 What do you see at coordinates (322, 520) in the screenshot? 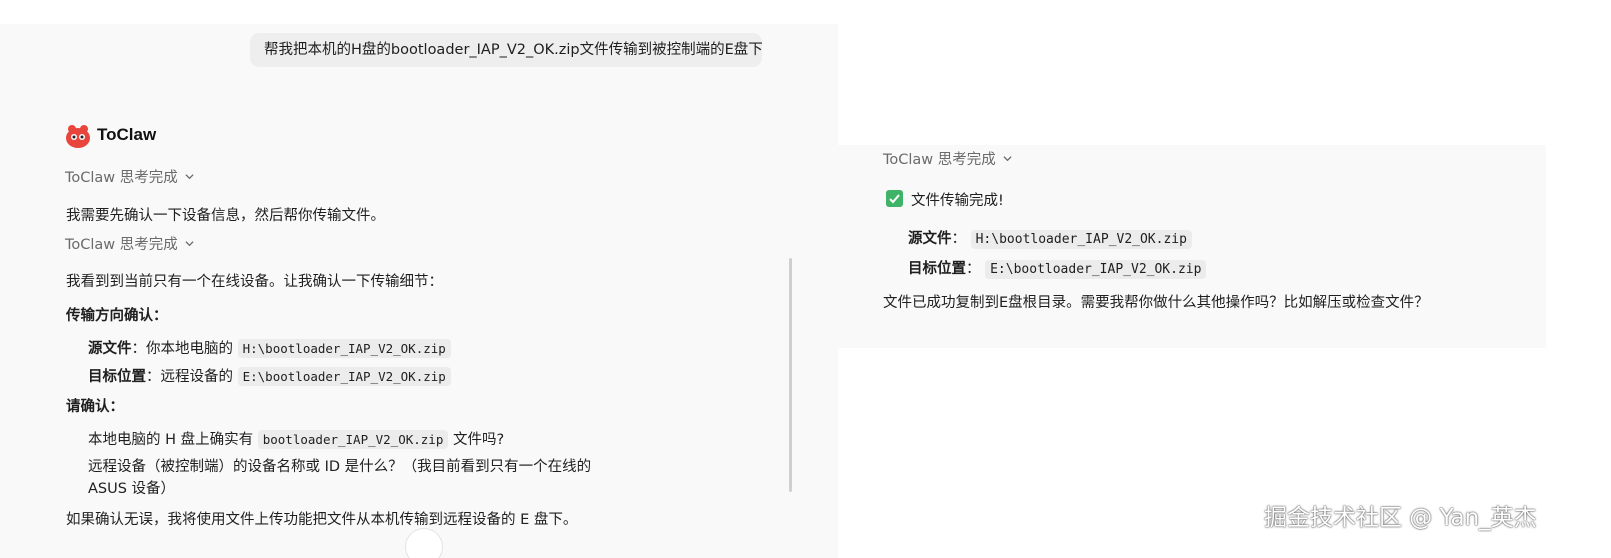
I see `final-message: 如果确认无误，我将使用文件上传功能把文件从本机传输到远程设备的 E 盘下。` at bounding box center [322, 520].